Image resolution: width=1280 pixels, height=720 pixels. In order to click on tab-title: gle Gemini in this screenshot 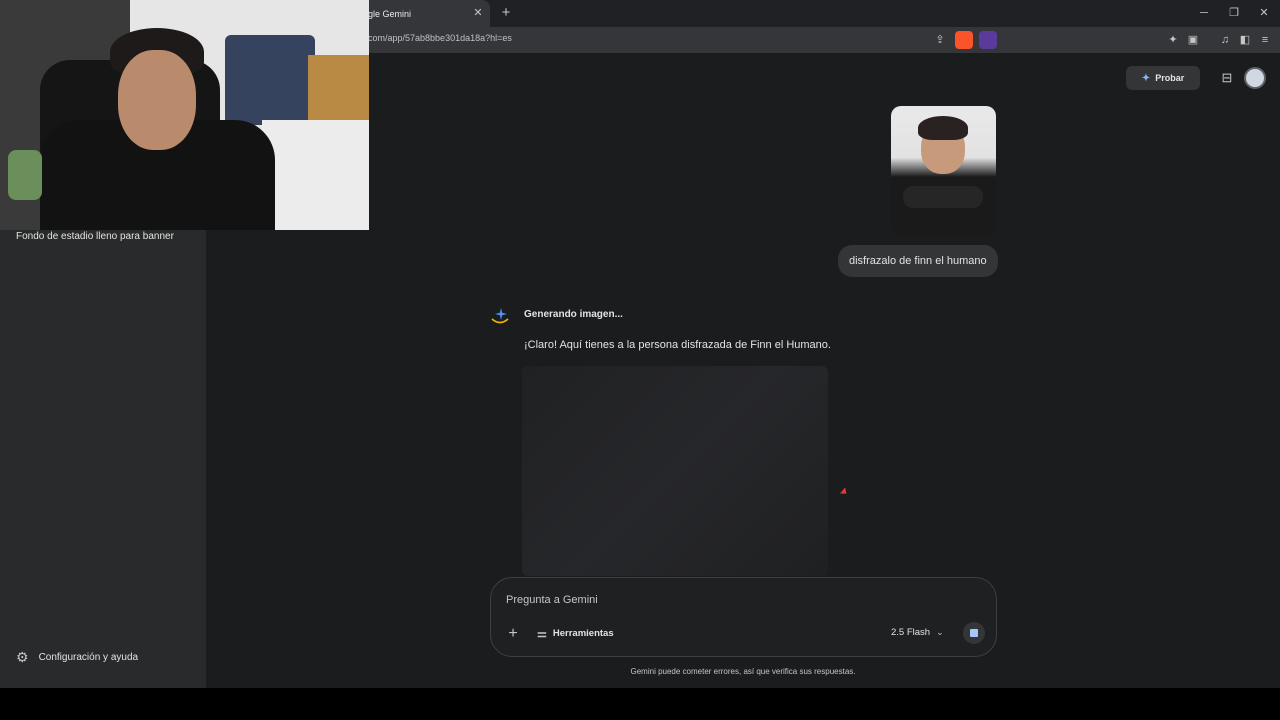, I will do `click(390, 13)`.